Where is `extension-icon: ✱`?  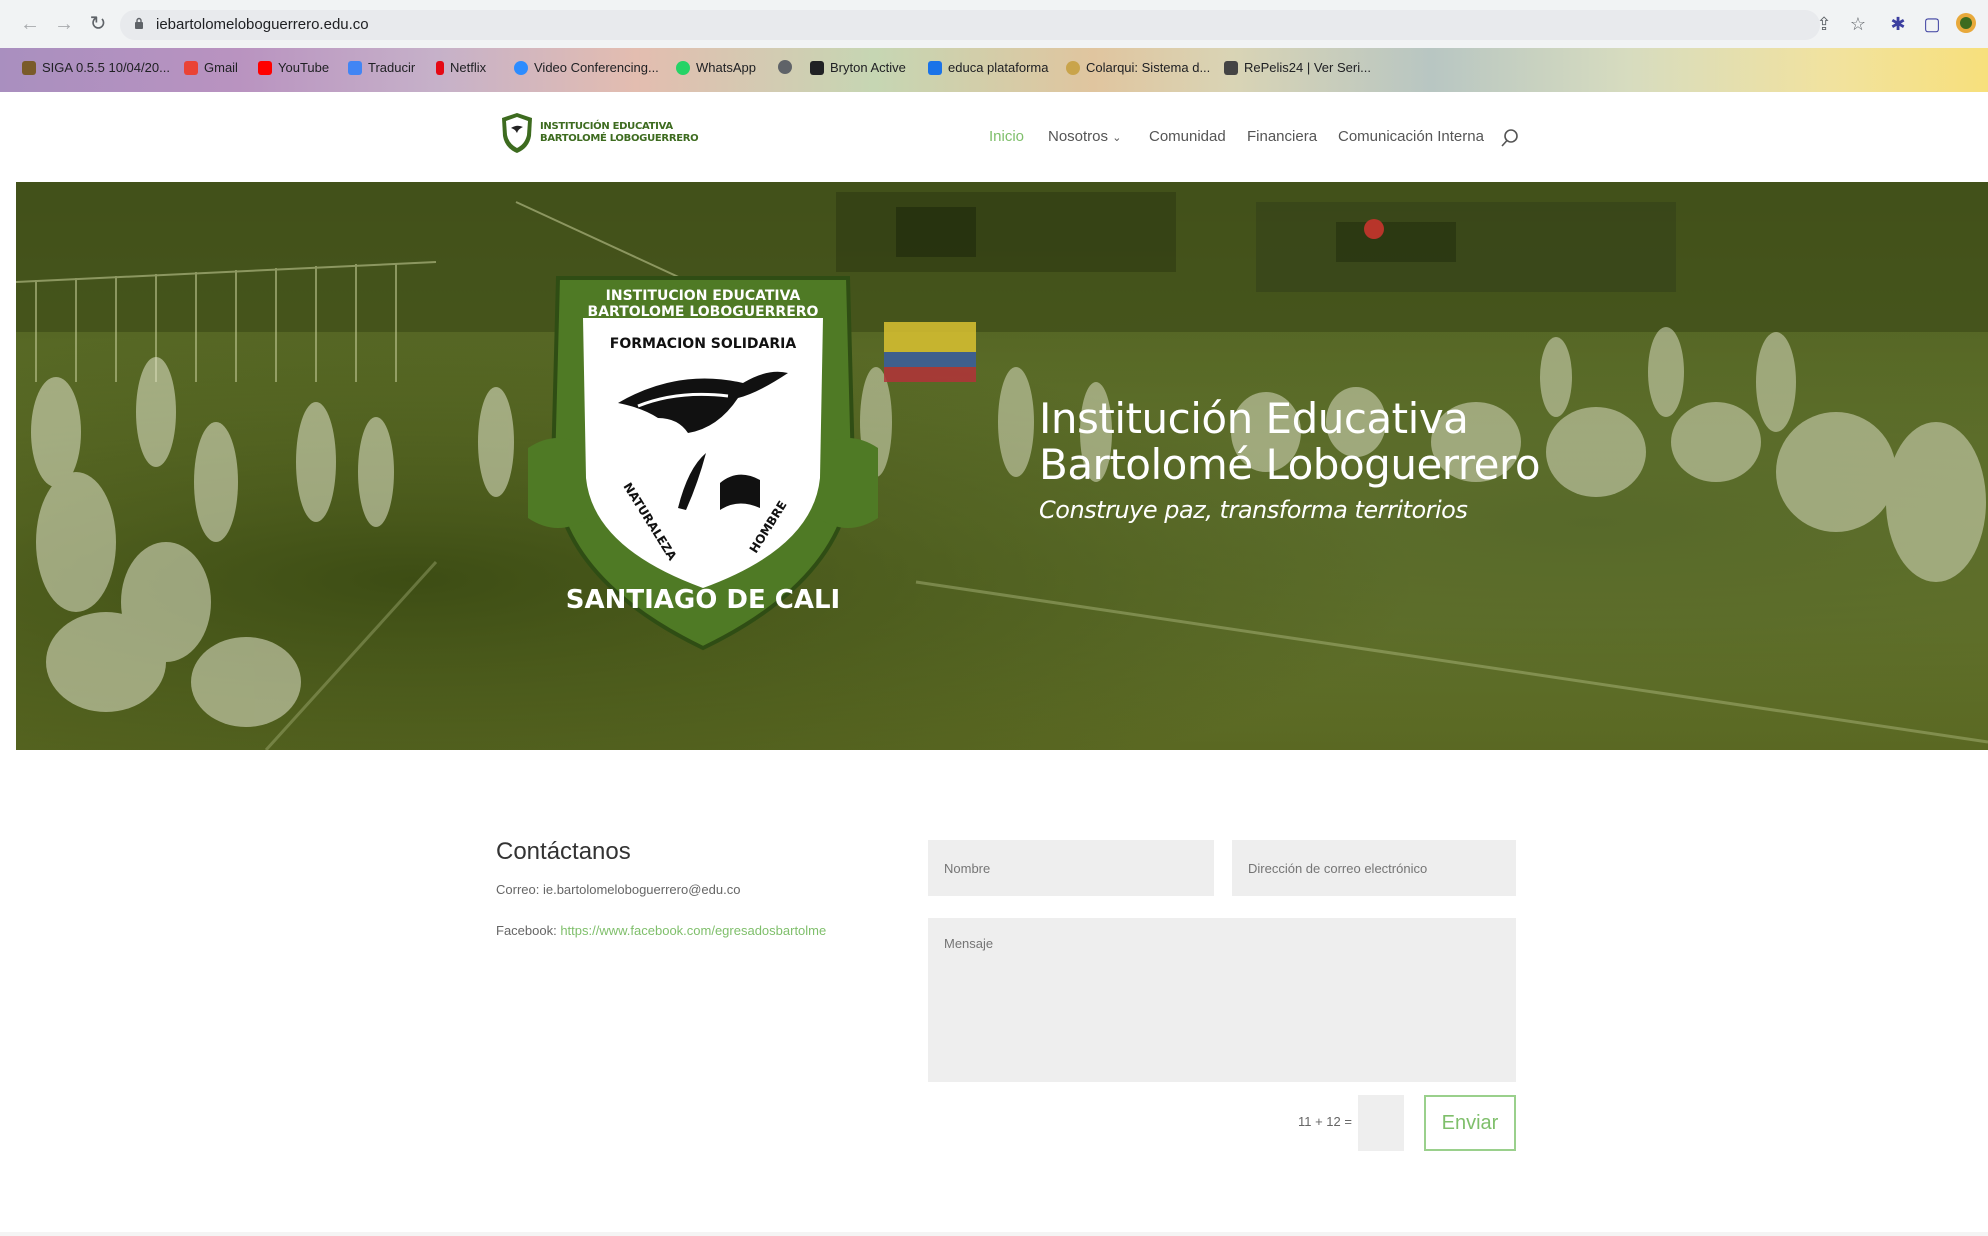
extension-icon: ✱ is located at coordinates (1898, 24).